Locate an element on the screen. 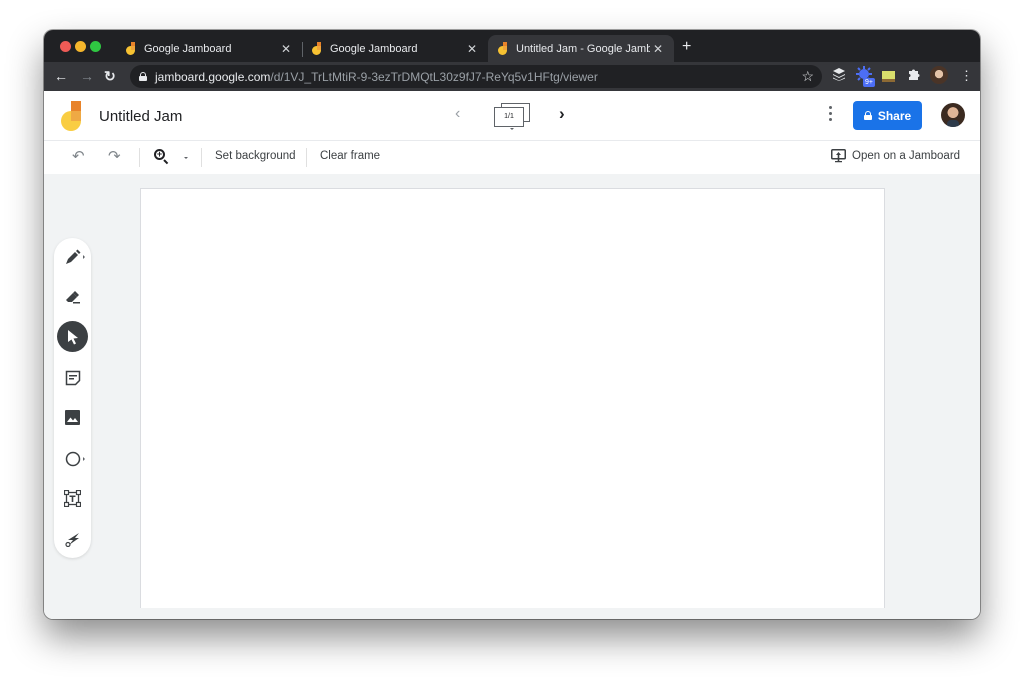 The width and height of the screenshot is (1024, 677). set-background-button: Set background is located at coordinates (255, 156).